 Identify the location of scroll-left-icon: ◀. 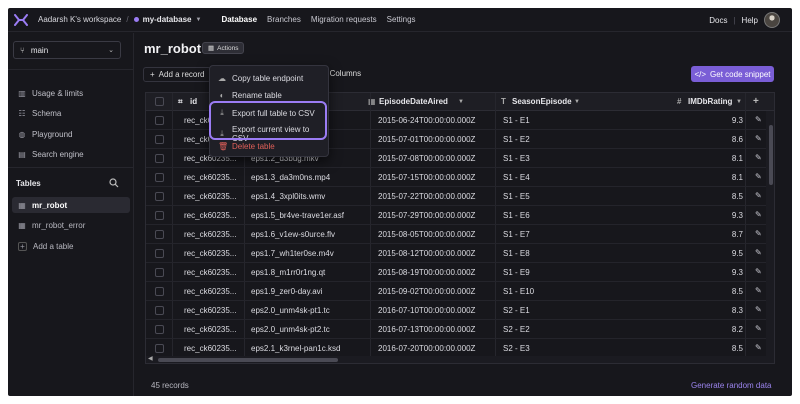
(150, 358).